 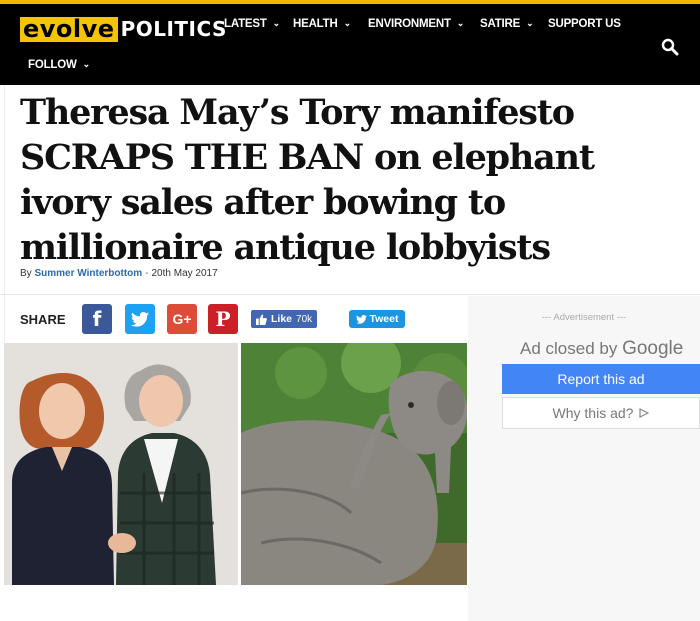 I want to click on nav-item-health: HEALTH ⌄, so click(x=322, y=24).